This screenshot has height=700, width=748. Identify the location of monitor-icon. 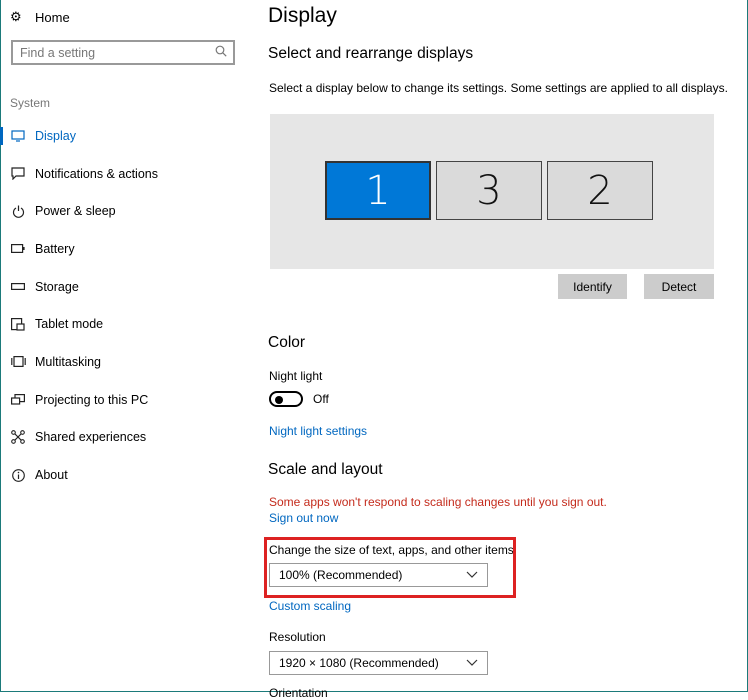
(18, 136).